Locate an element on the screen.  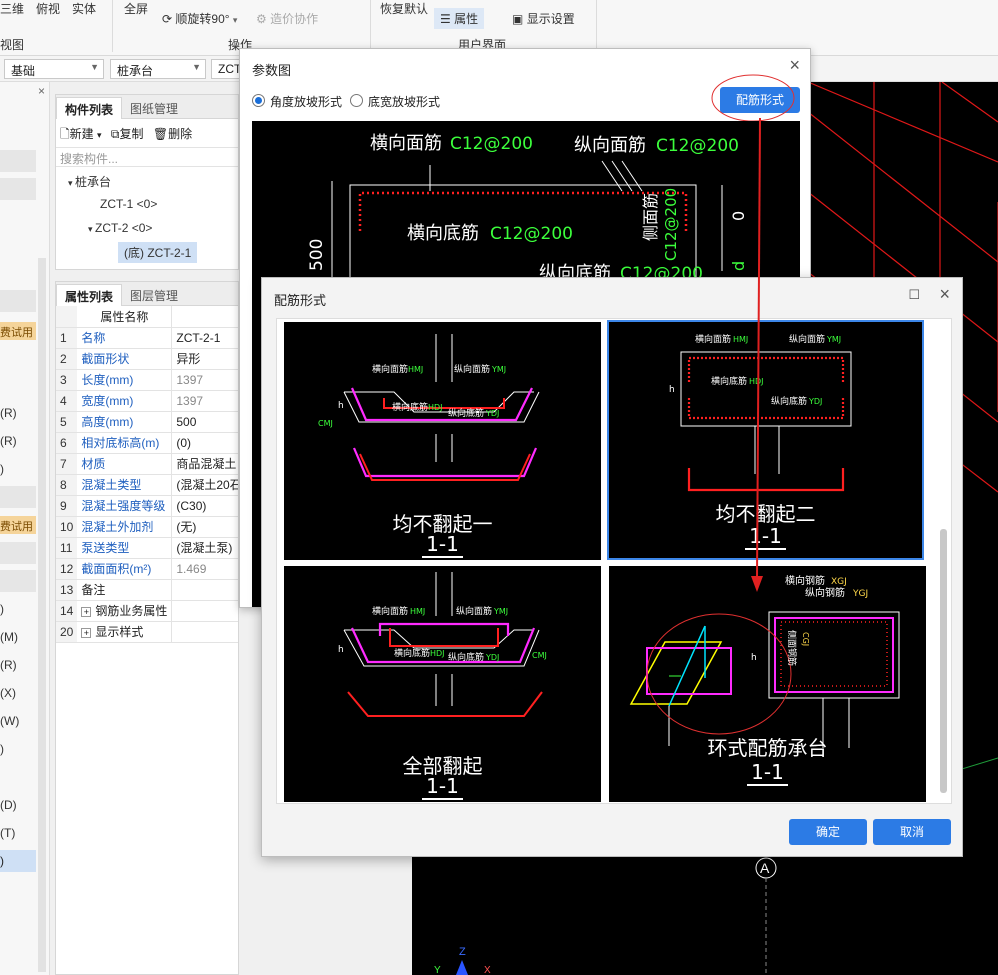
property-row: 9 混凝土强度等级 (C30) is located at coordinates (147, 506).